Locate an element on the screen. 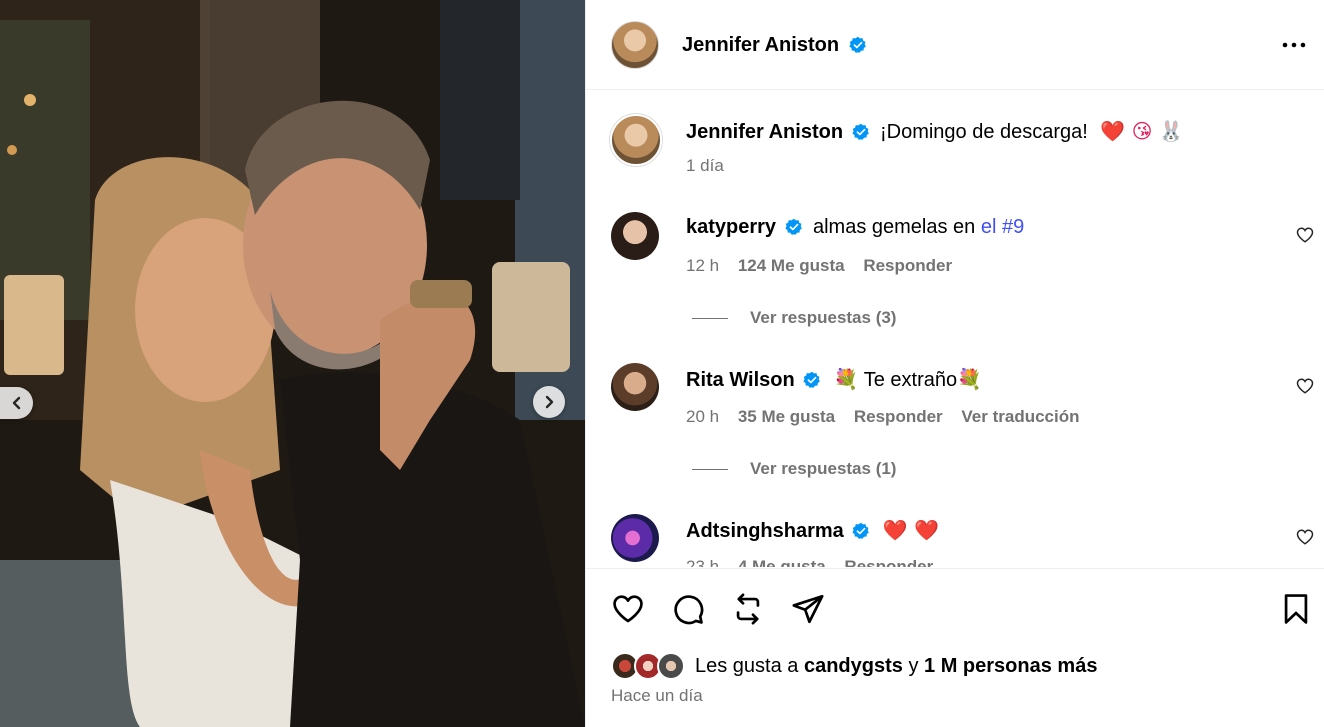  likes-summary: Les gusta a candygsts y 1 M personas más is located at coordinates (854, 666).